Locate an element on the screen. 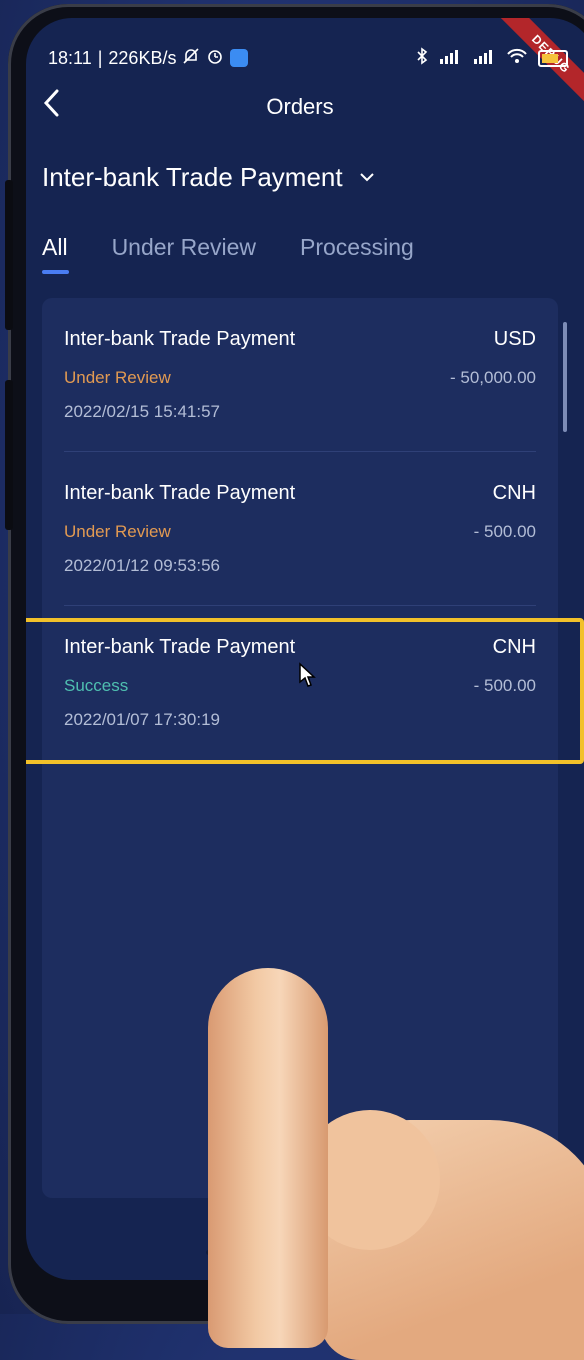  battery-icon is located at coordinates (553, 58).